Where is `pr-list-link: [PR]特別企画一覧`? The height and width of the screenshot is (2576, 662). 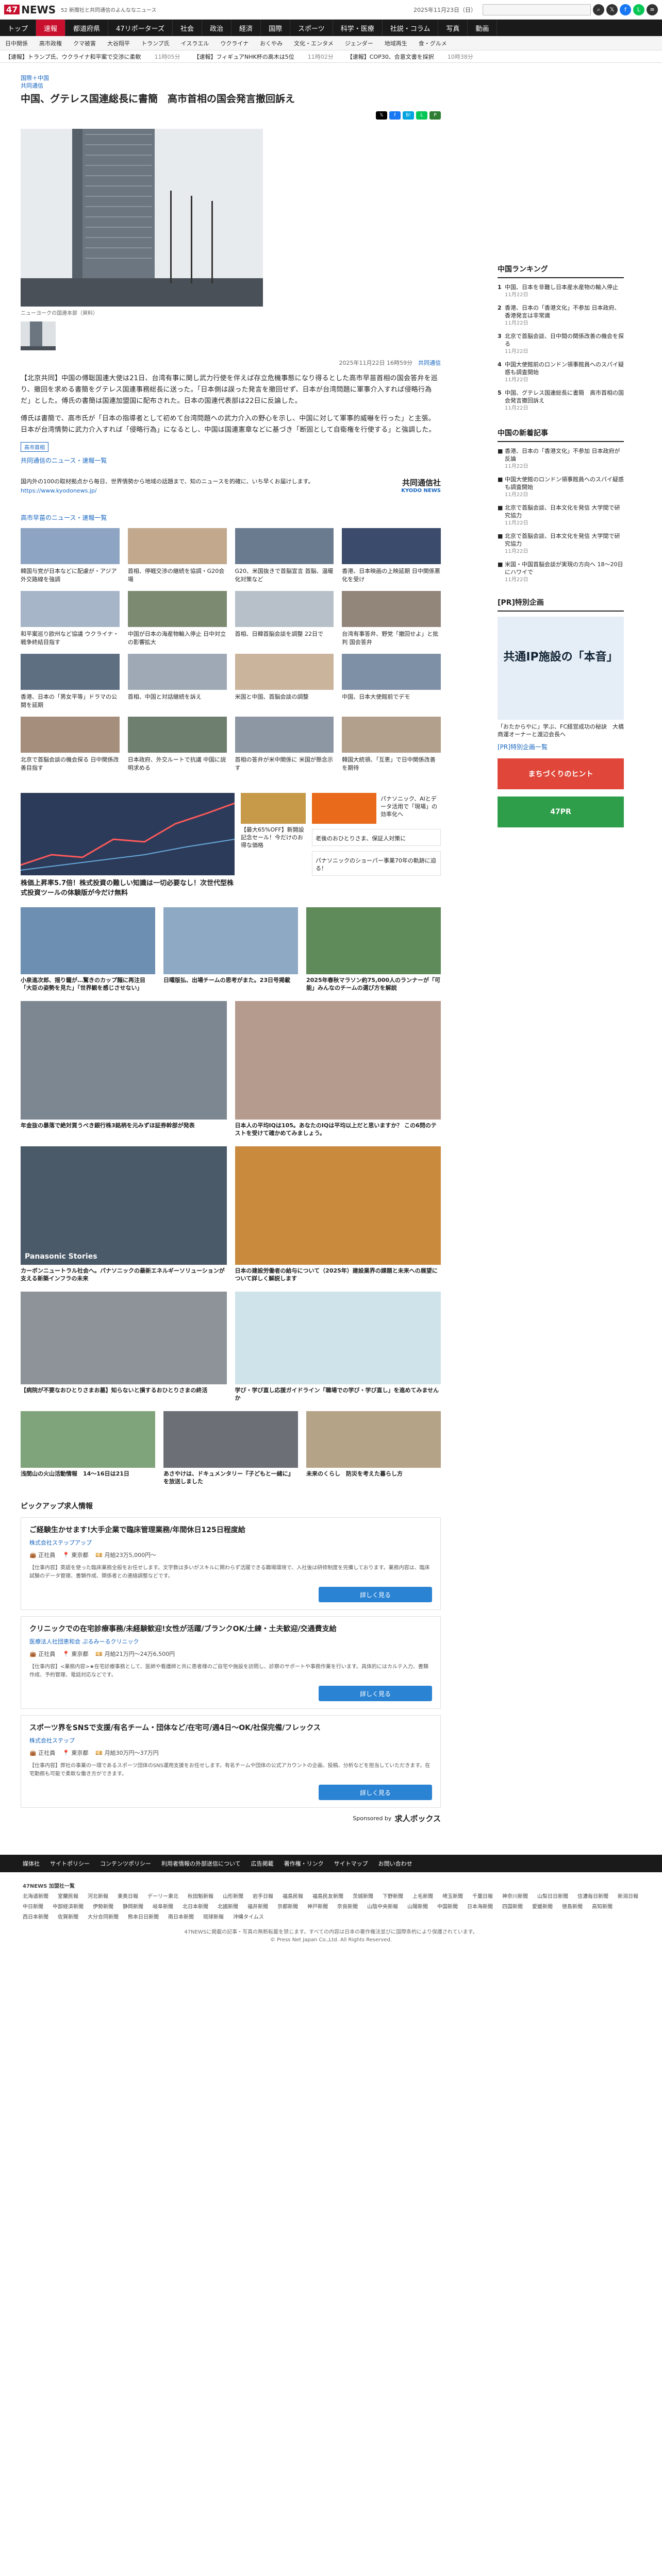 pr-list-link: [PR]特別企画一覧 is located at coordinates (561, 747).